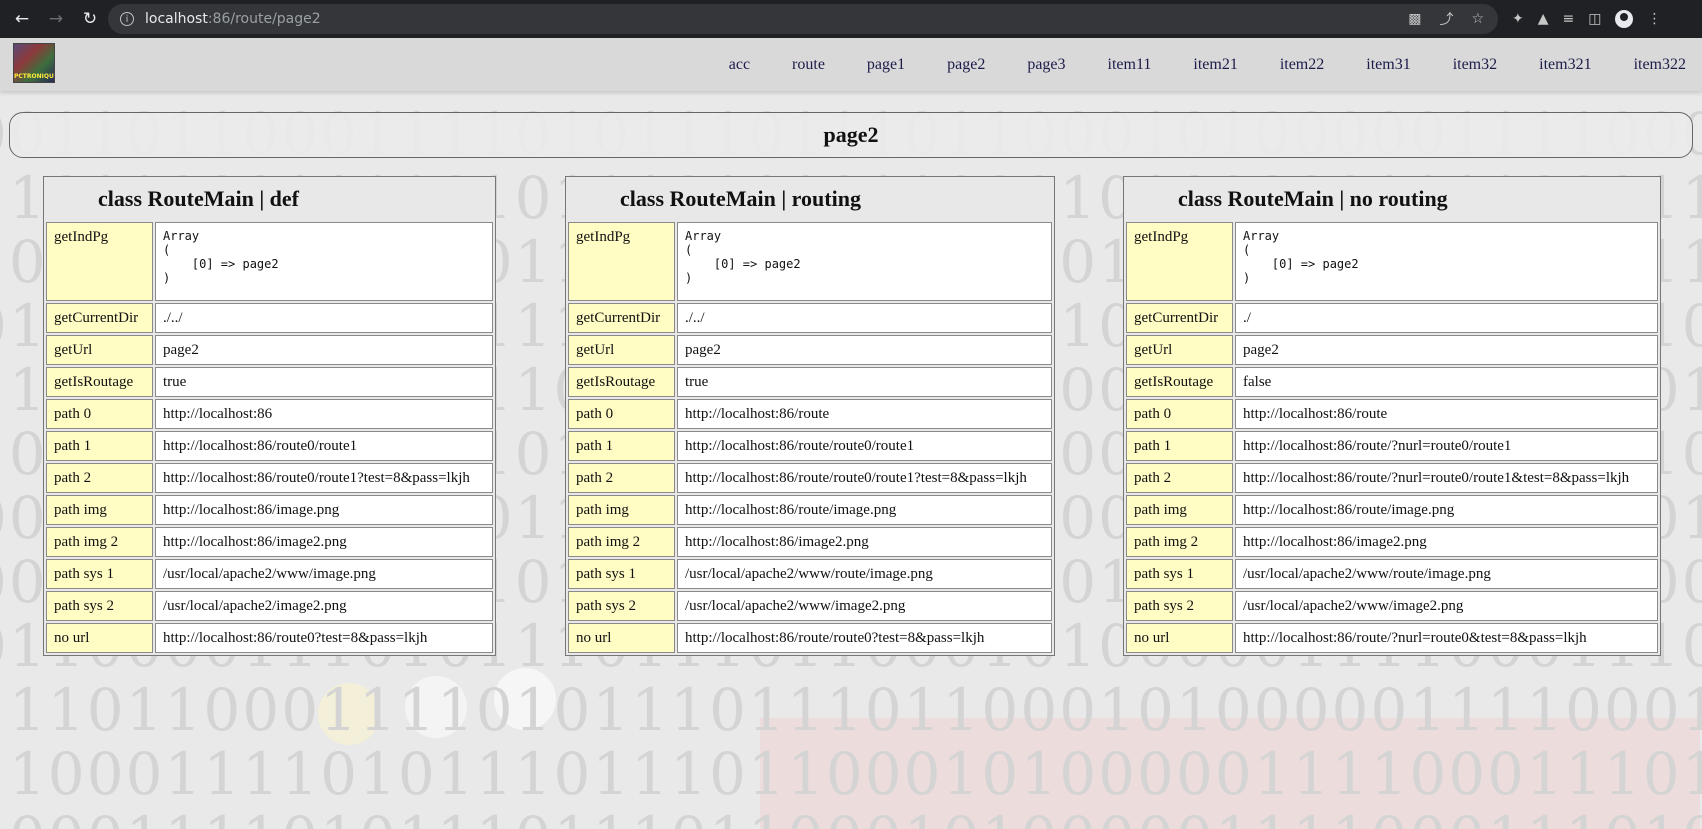 Image resolution: width=1702 pixels, height=829 pixels. I want to click on info-icon: i, so click(127, 19).